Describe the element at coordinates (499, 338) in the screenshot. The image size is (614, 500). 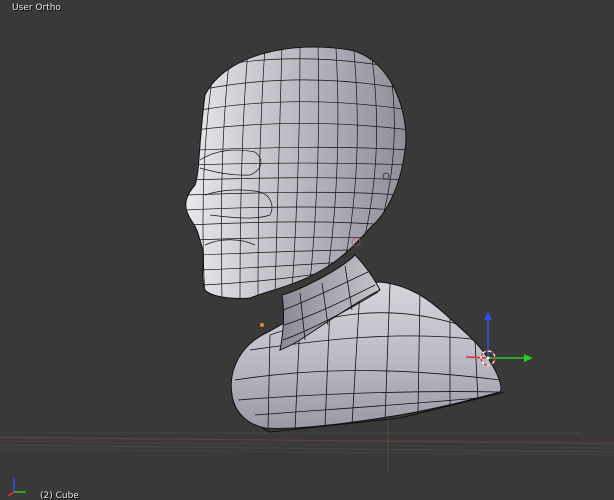
I see `transform-manipulator-icon` at that location.